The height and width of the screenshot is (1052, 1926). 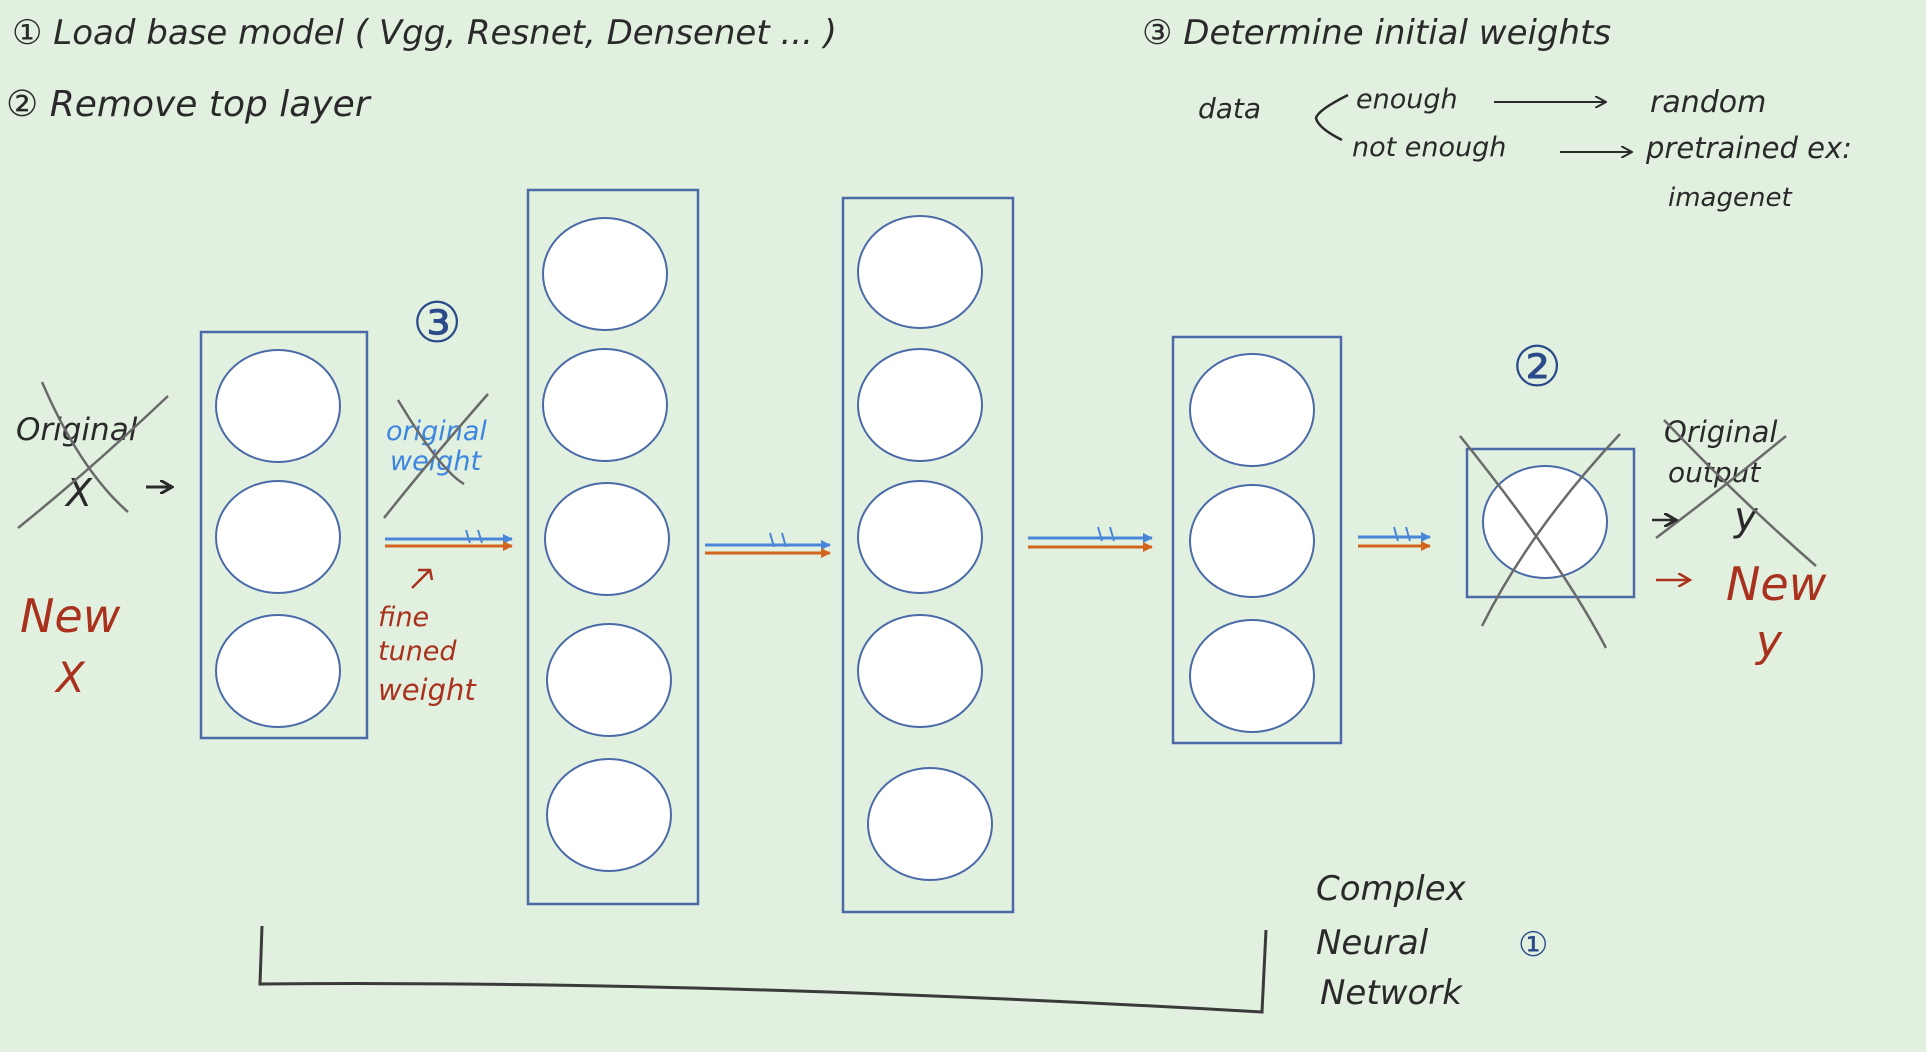 What do you see at coordinates (763, 969) in the screenshot?
I see `network-bracket` at bounding box center [763, 969].